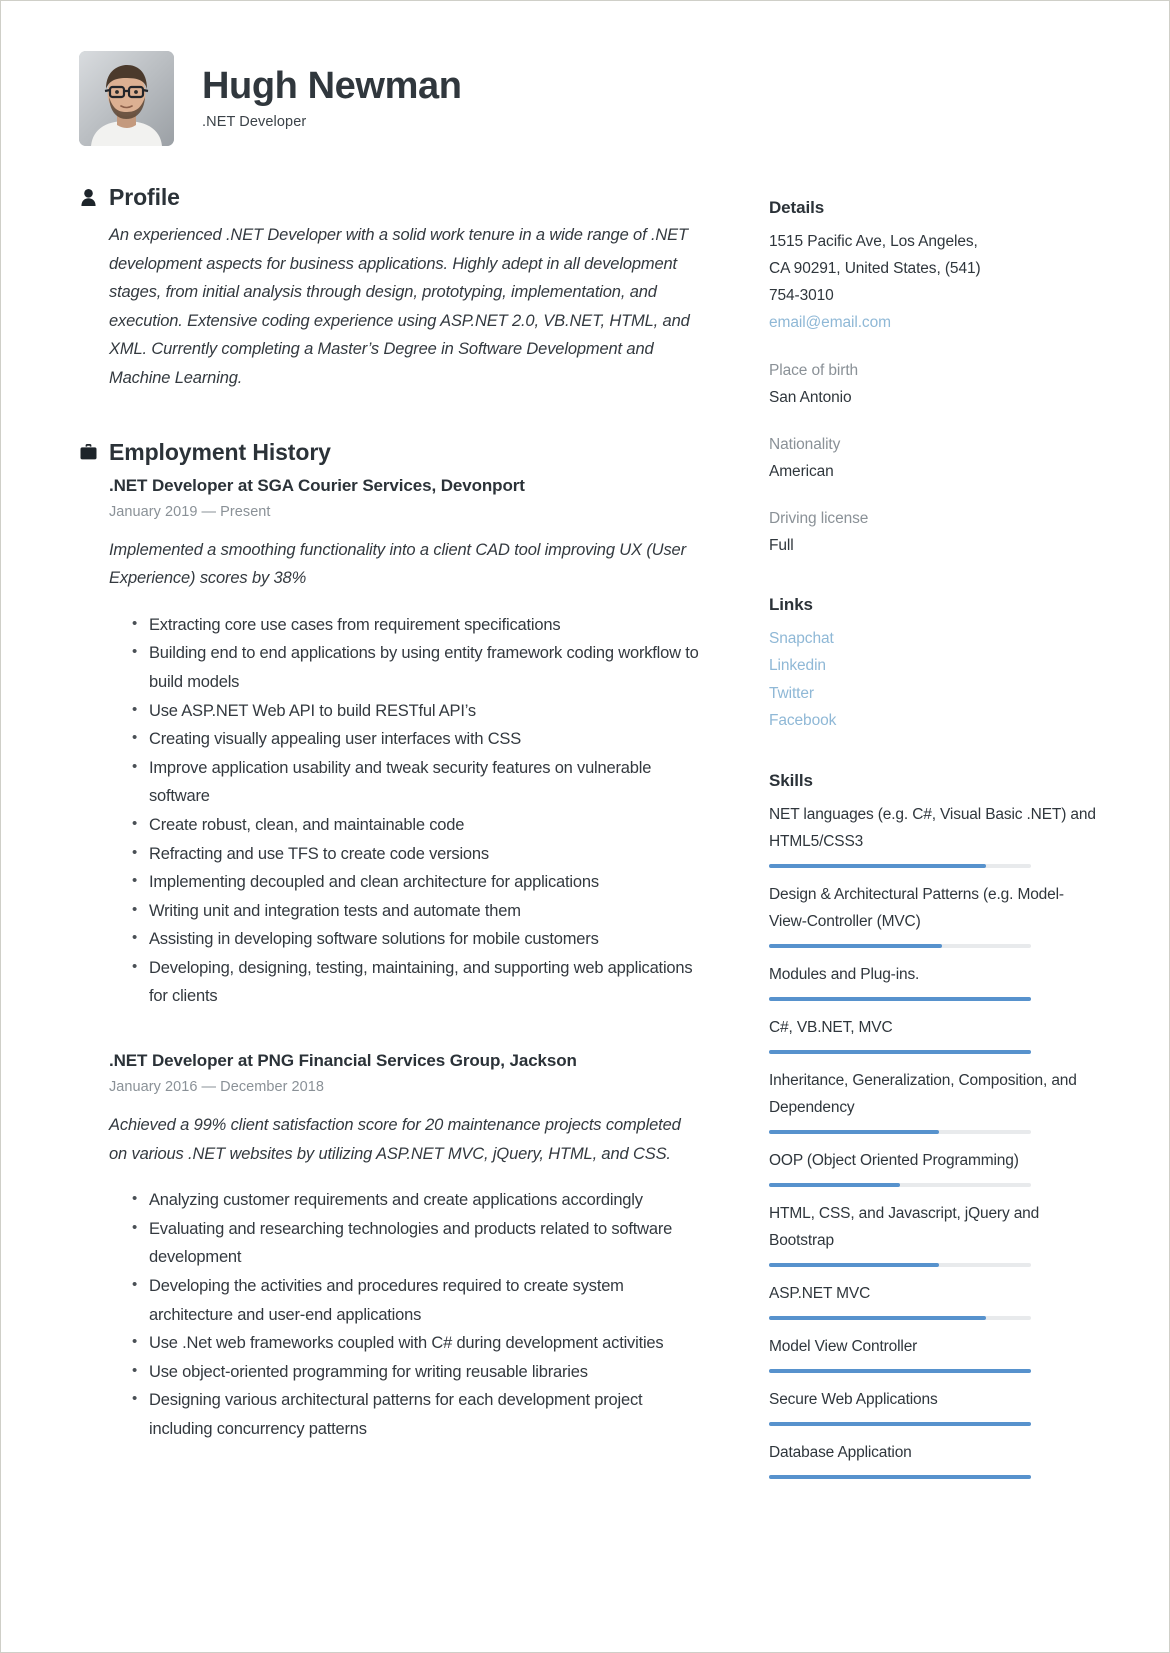  Describe the element at coordinates (935, 721) in the screenshot. I see `link-facebook: Facebook` at that location.